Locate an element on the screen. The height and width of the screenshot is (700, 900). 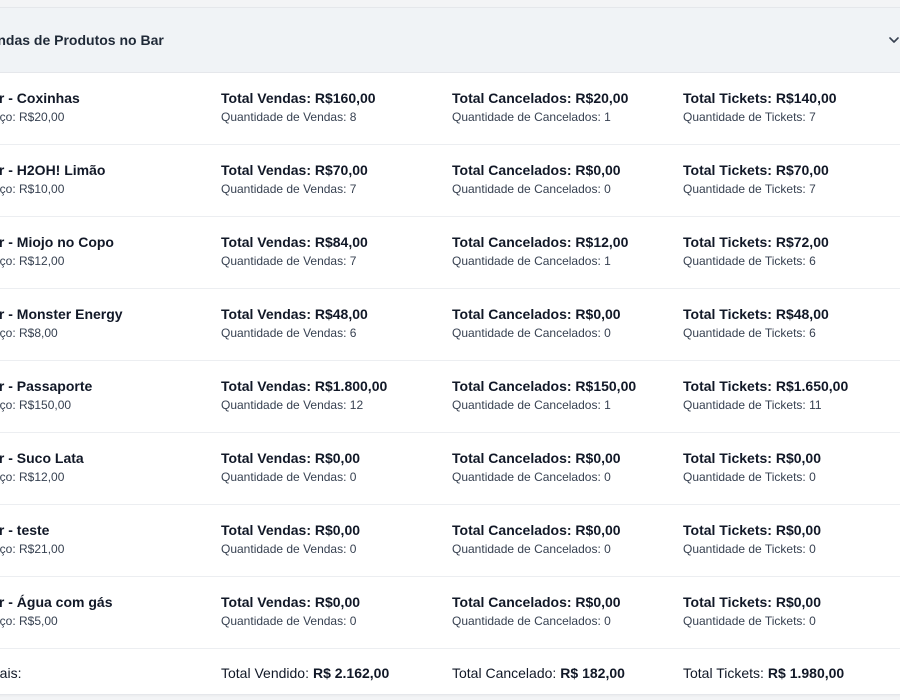
total-tickets: Total Tickets: R$1.650,00 is located at coordinates (766, 386).